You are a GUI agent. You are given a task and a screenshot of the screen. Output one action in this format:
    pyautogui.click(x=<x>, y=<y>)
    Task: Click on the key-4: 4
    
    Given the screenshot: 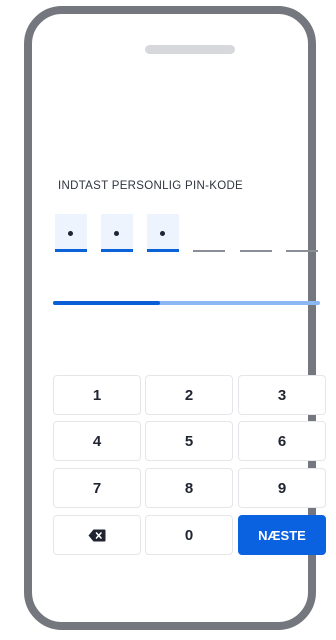 What is the action you would take?
    pyautogui.click(x=97, y=441)
    